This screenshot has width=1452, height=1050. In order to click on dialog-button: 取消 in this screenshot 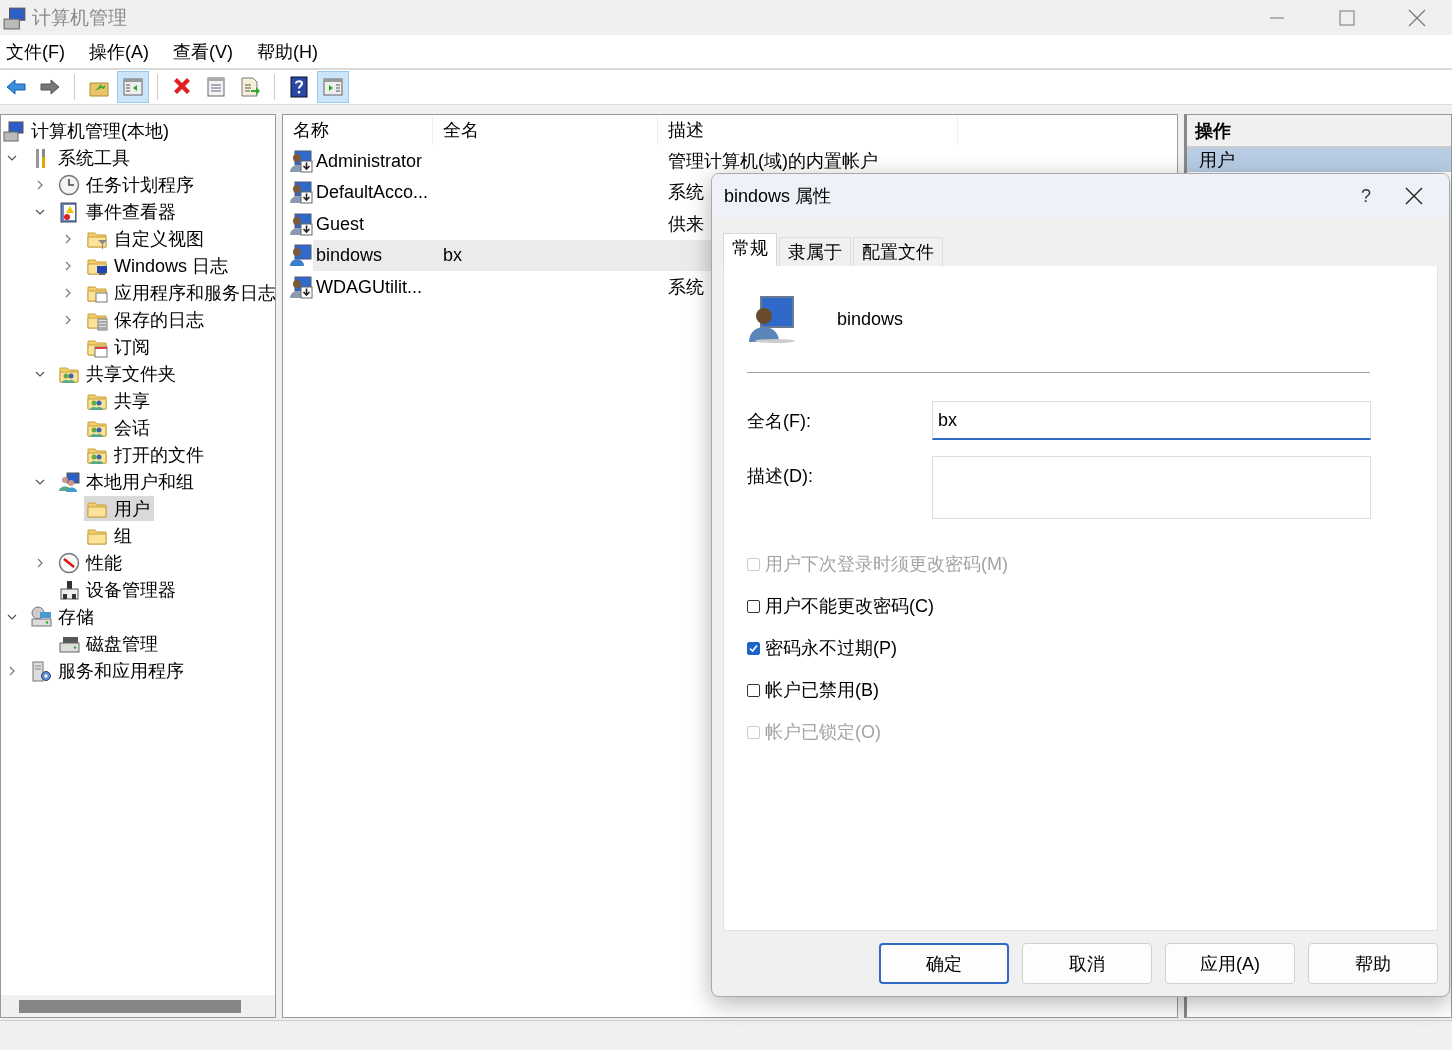, I will do `click(1087, 963)`.